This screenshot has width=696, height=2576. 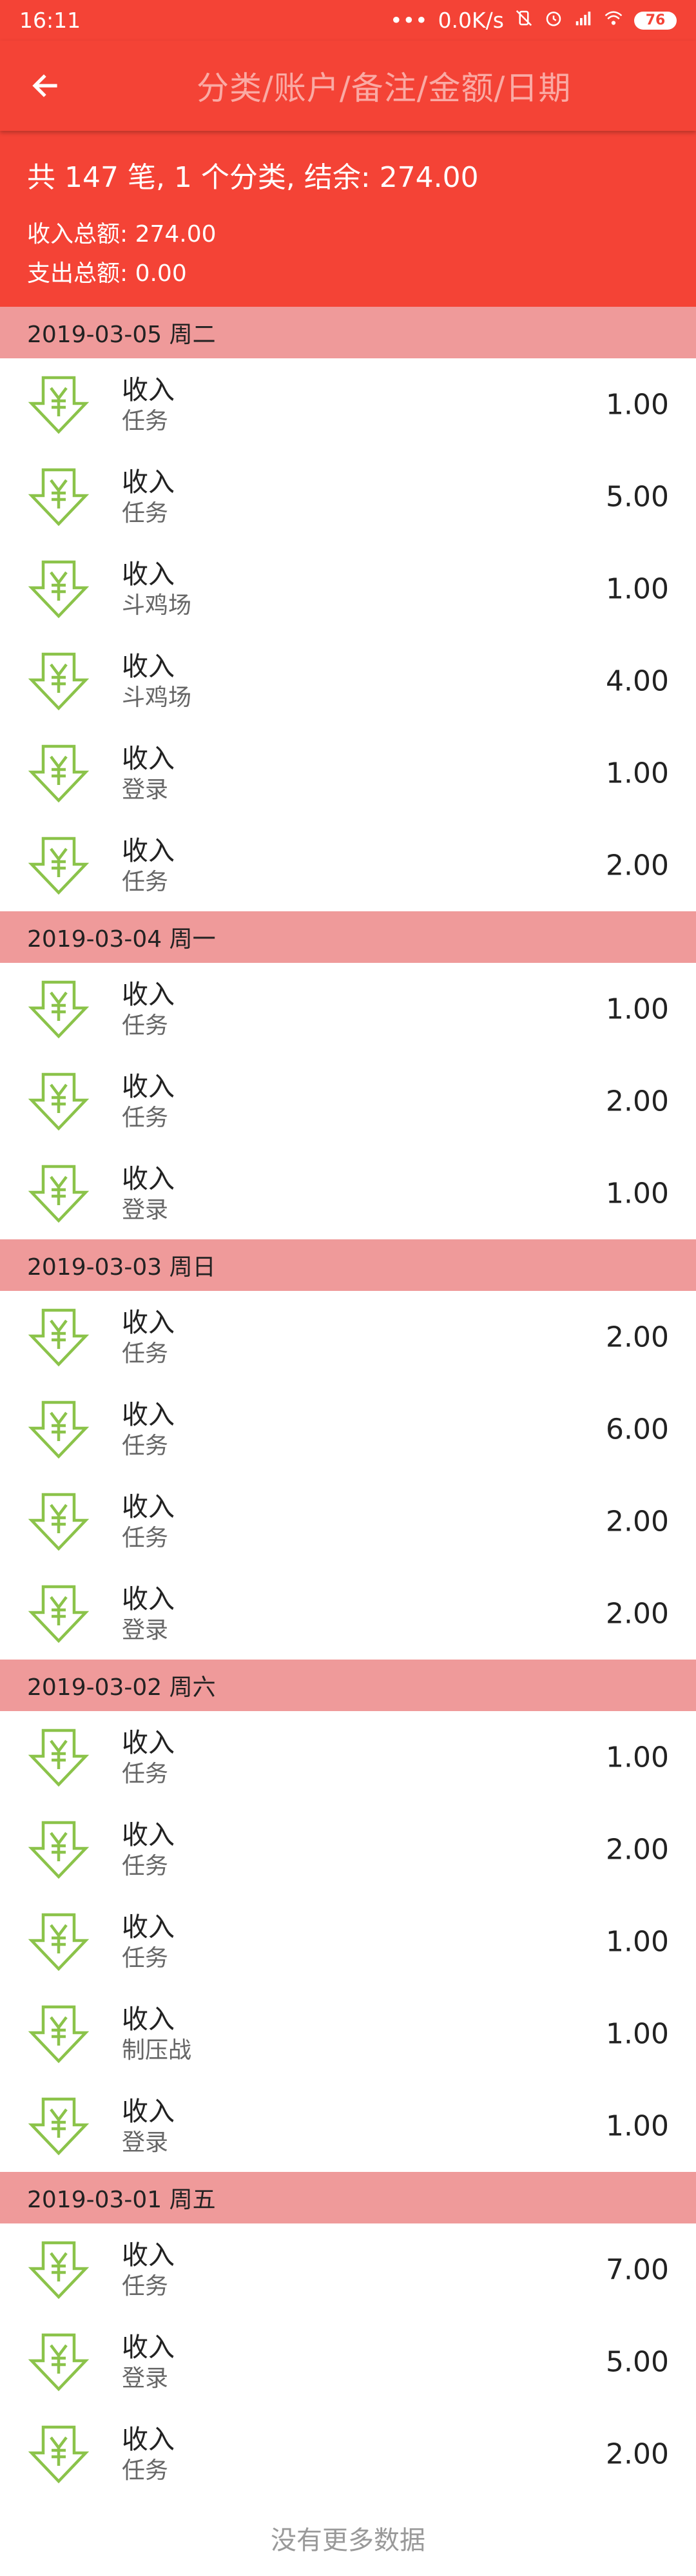 What do you see at coordinates (253, 177) in the screenshot?
I see `summary-overview: 共 147 笔, 1 个分类, 结余: 274.00` at bounding box center [253, 177].